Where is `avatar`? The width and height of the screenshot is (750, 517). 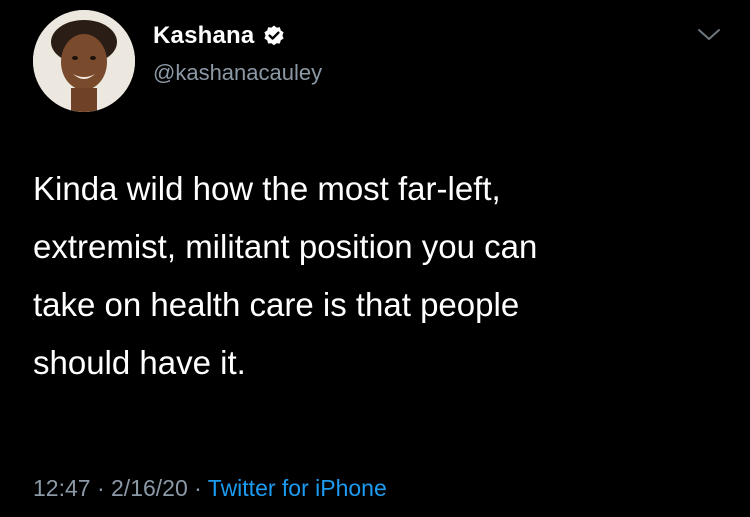
avatar is located at coordinates (84, 61).